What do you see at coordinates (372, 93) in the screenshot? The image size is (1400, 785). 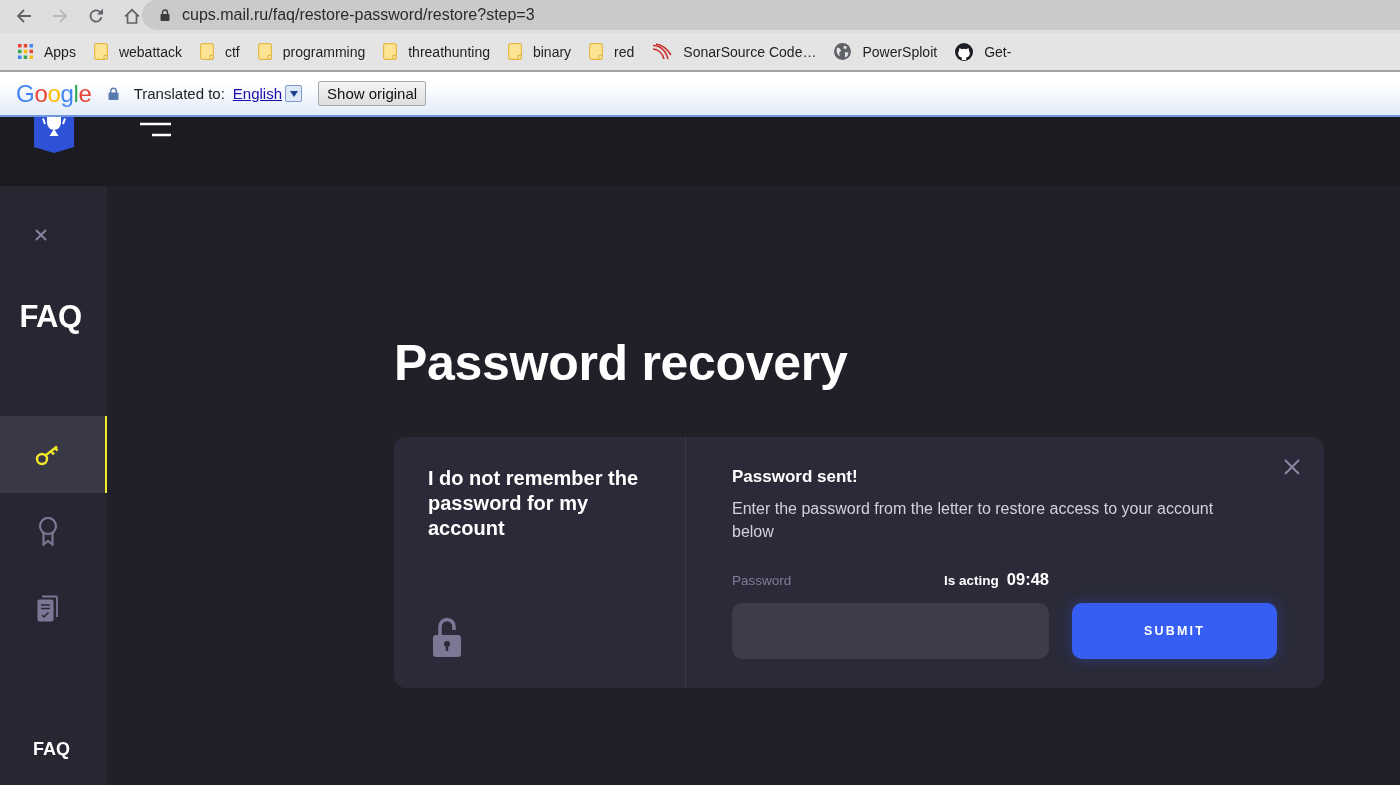 I see `show-original-button: Show original` at bounding box center [372, 93].